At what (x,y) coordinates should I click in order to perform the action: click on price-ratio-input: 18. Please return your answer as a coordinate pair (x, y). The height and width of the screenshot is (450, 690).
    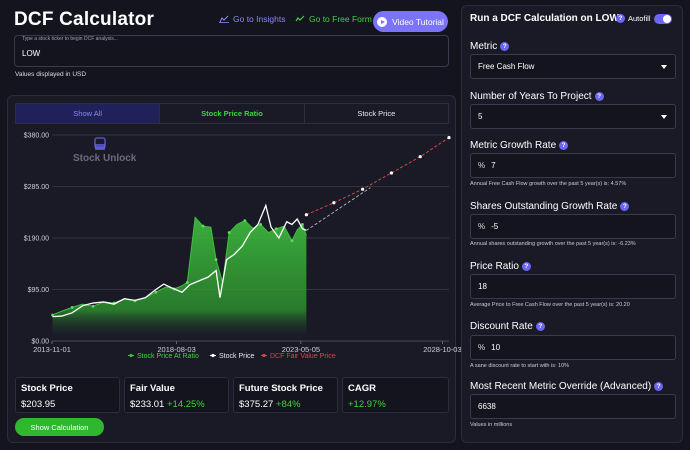
    Looking at the image, I should click on (573, 286).